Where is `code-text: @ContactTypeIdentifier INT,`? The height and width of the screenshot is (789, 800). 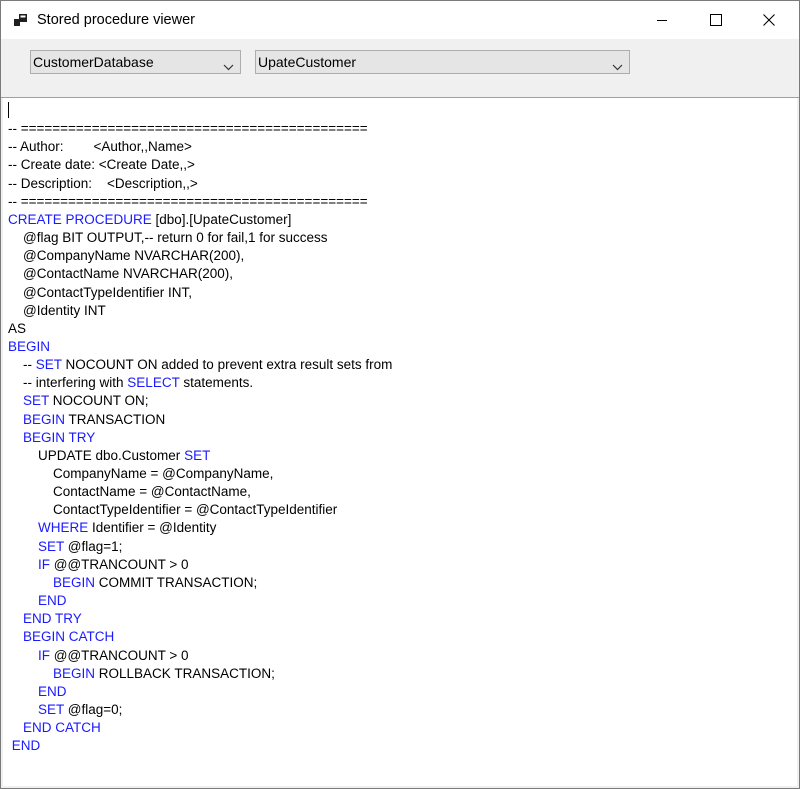 code-text: @ContactTypeIdentifier INT, is located at coordinates (100, 292).